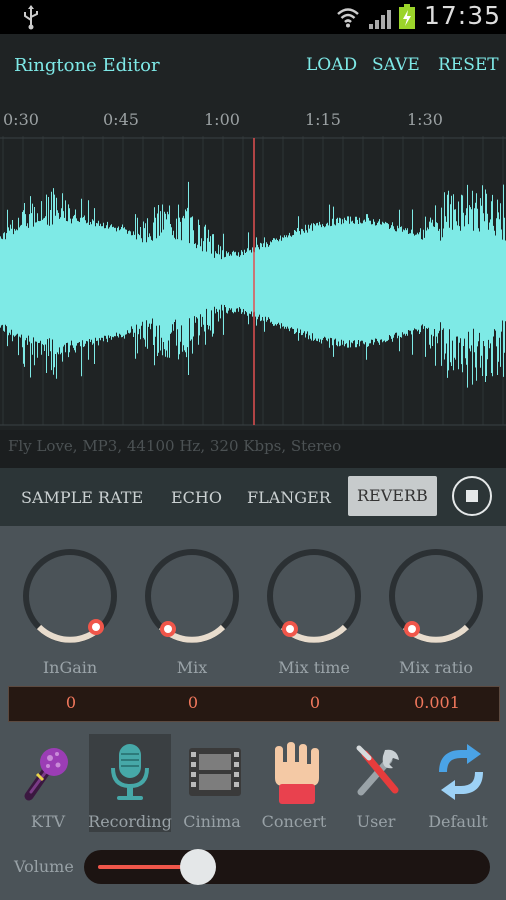 This screenshot has width=506, height=900. Describe the element at coordinates (314, 596) in the screenshot. I see `knob-mix-time` at that location.